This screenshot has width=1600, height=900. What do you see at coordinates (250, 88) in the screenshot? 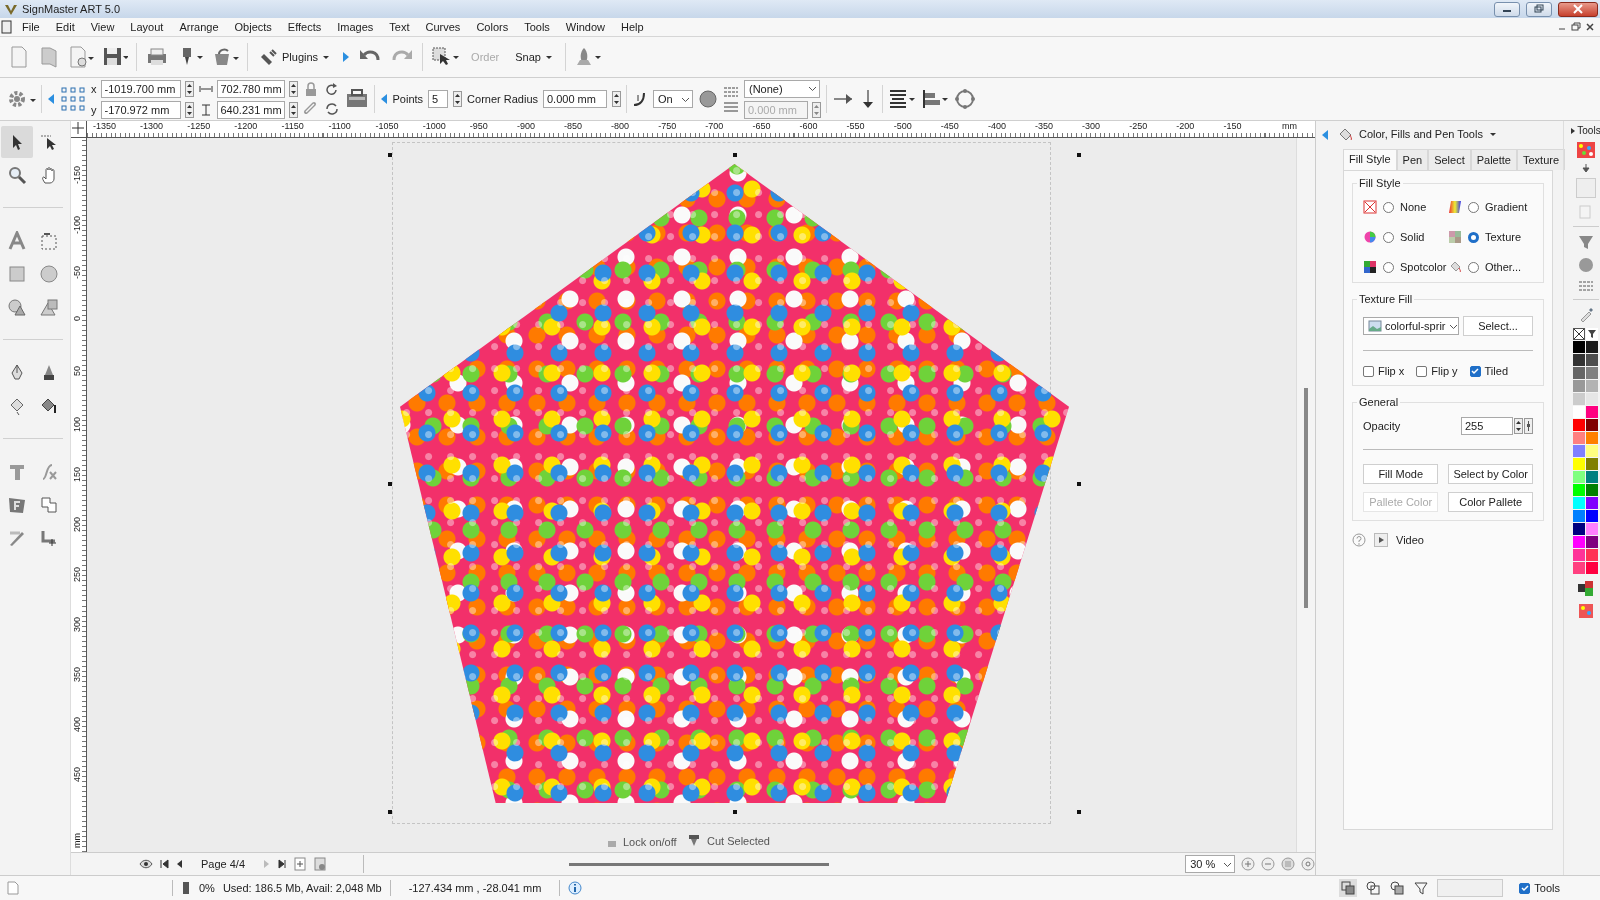
I see `width-field: 702.780 mm` at bounding box center [250, 88].